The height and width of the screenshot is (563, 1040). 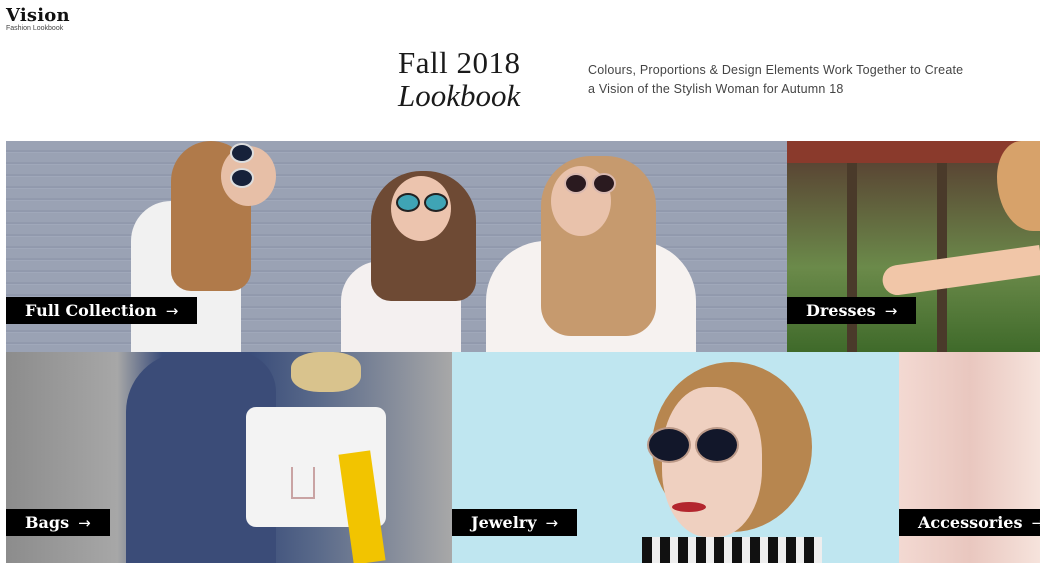 I want to click on tile-accessories: Accessories →, so click(x=969, y=457).